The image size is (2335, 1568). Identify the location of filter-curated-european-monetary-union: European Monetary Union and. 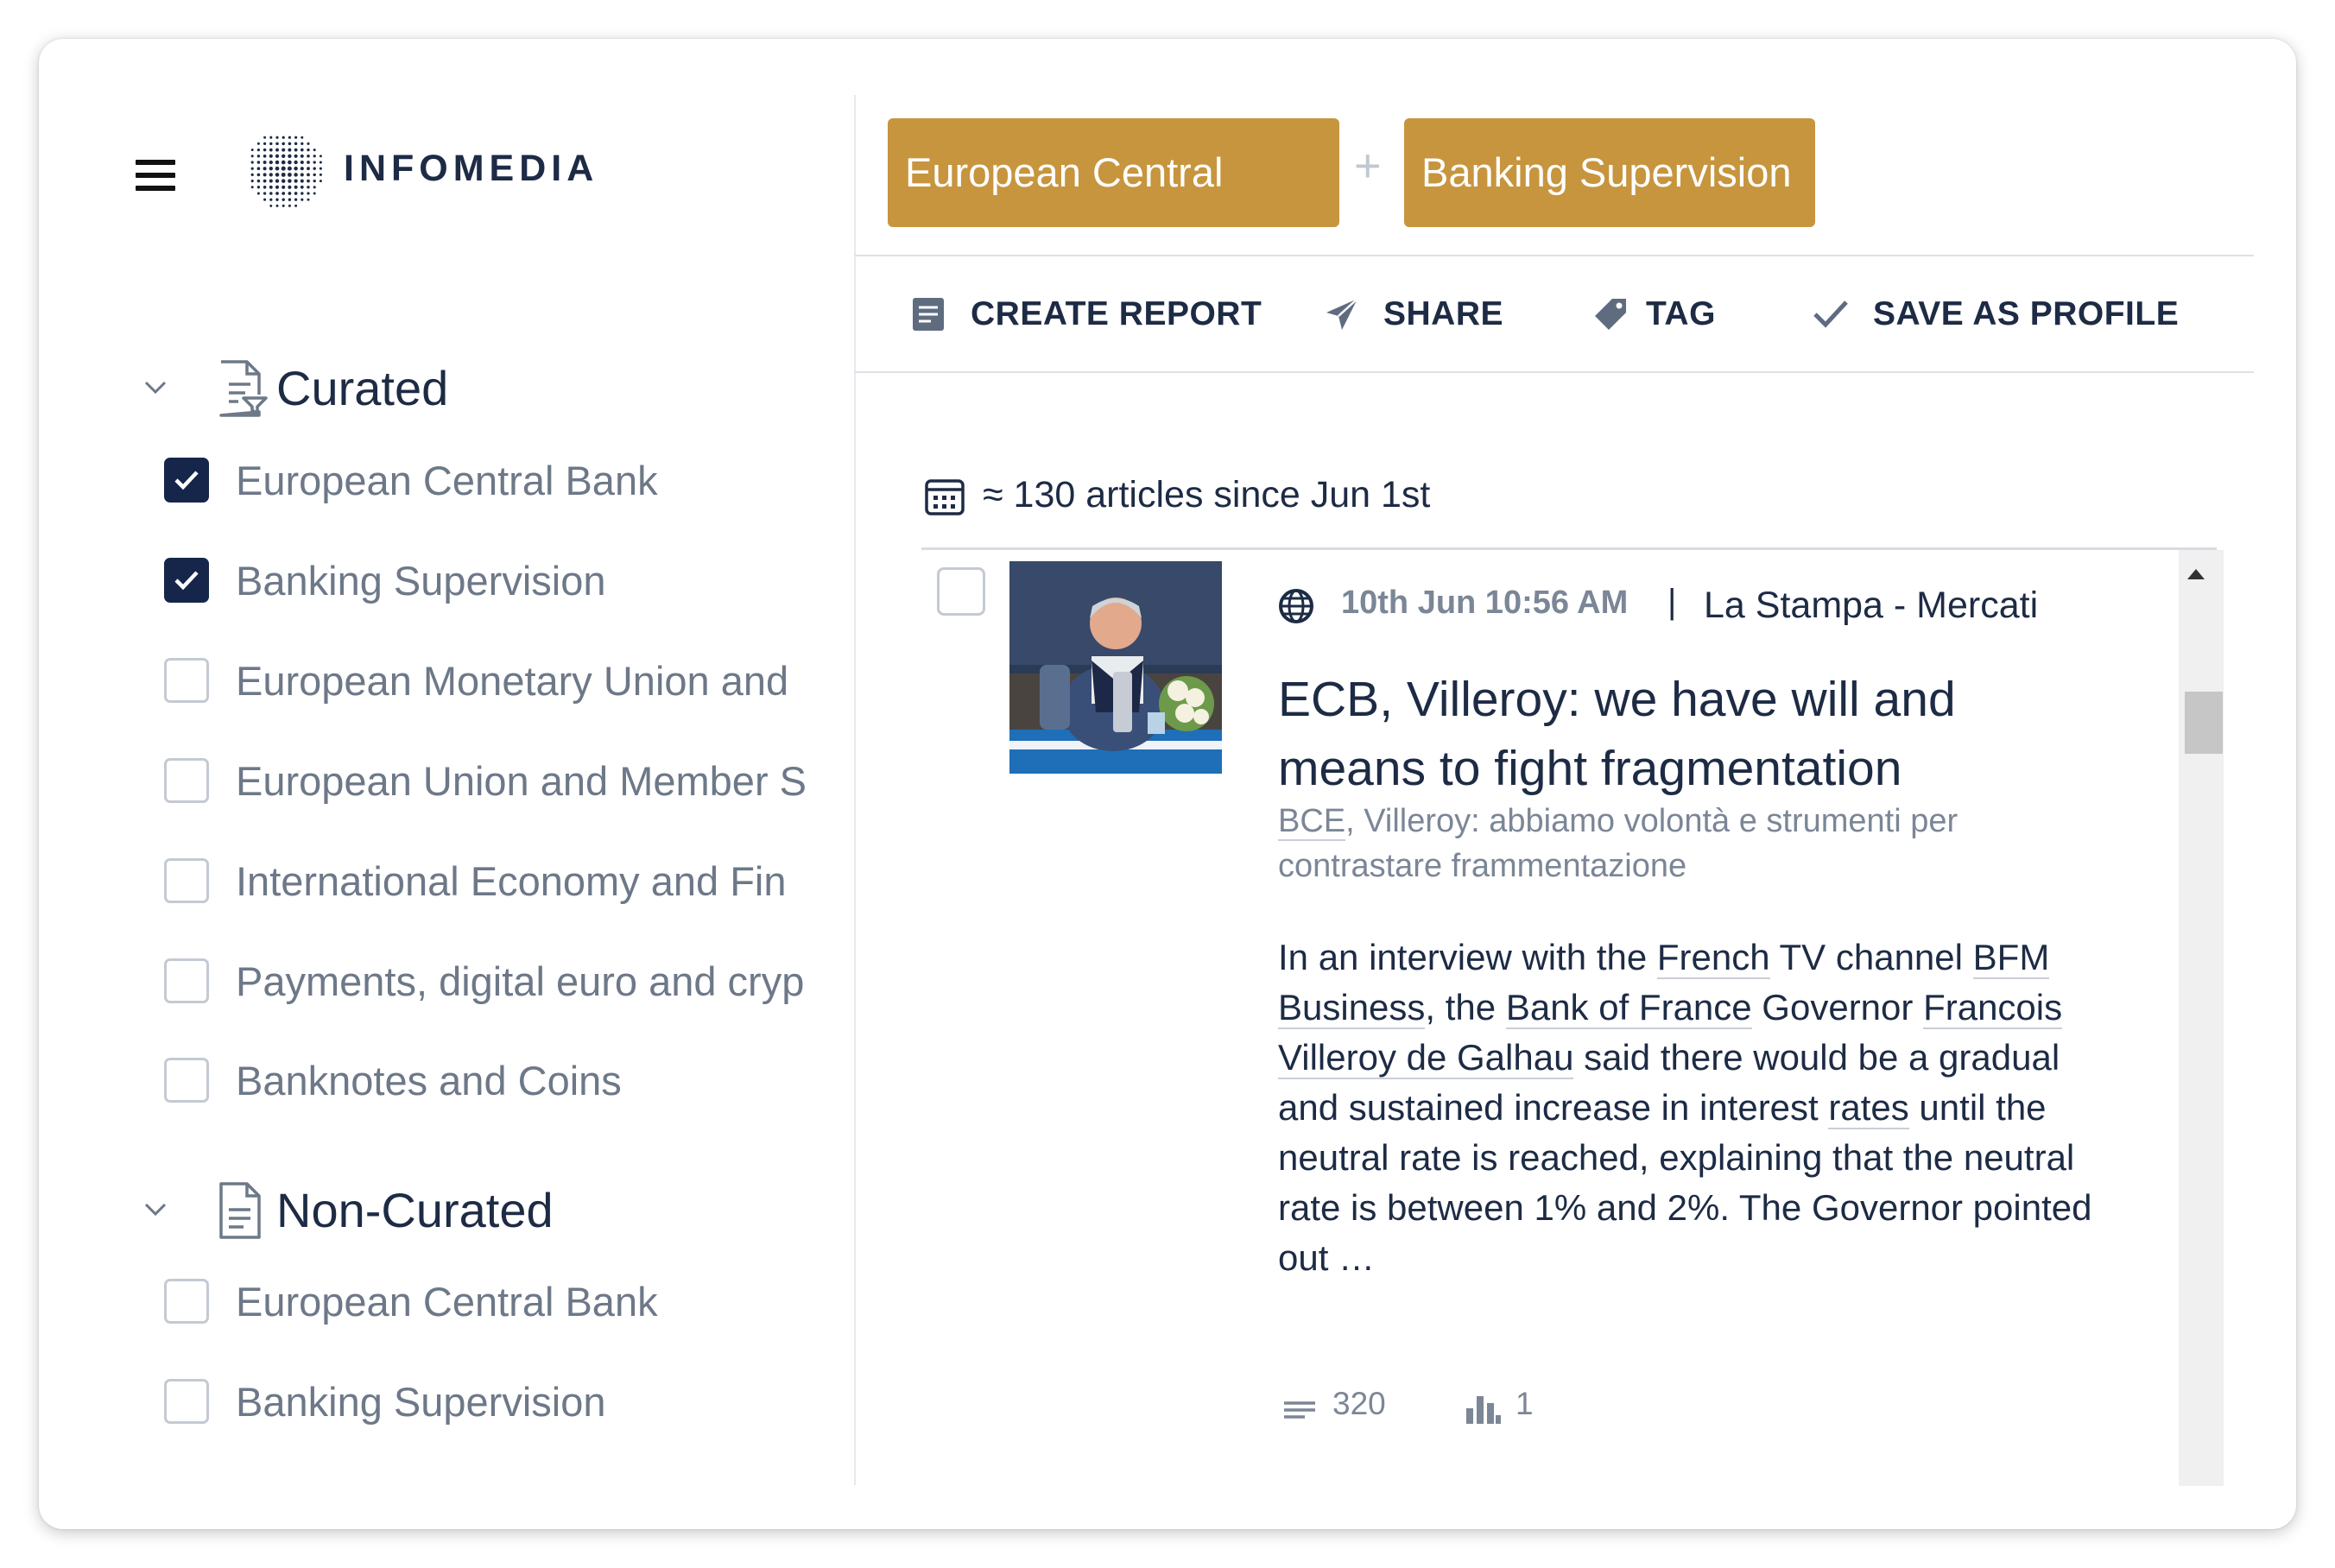
(496, 681).